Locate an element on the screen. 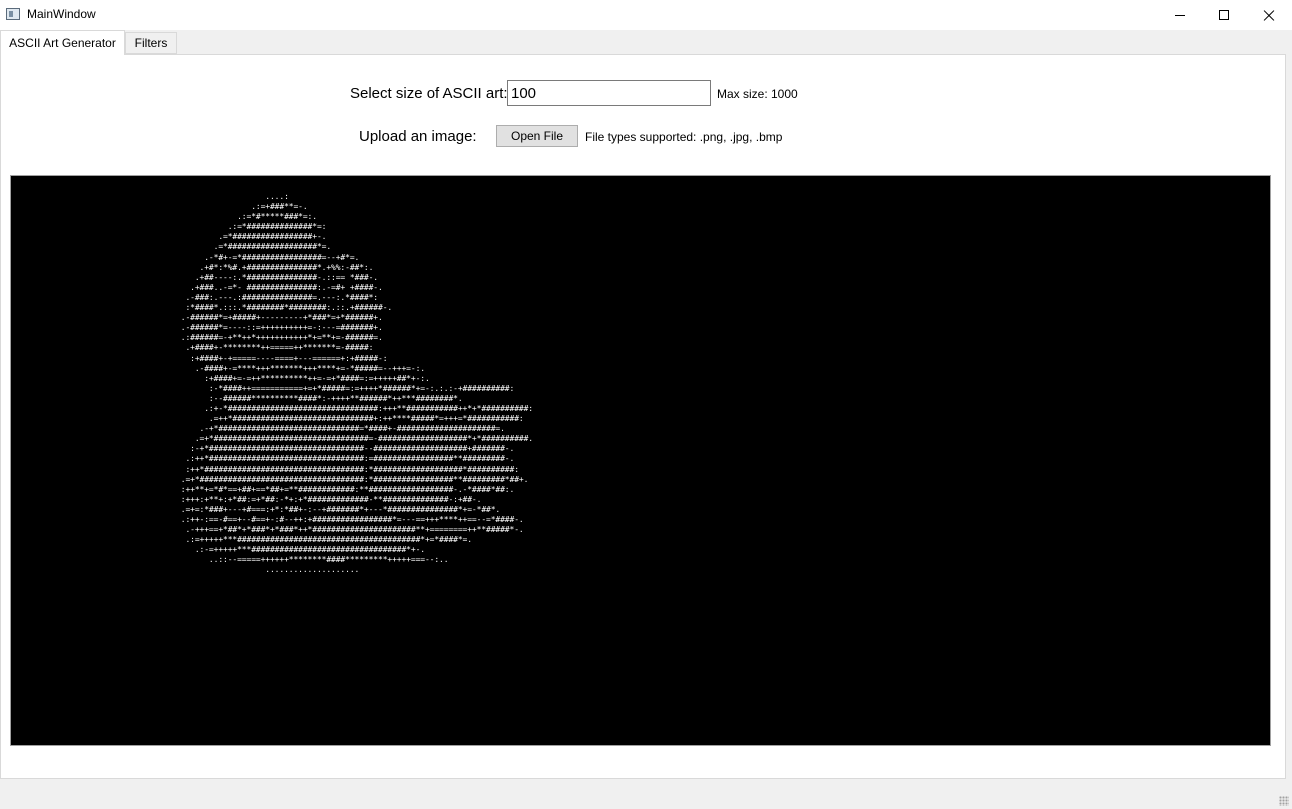 This screenshot has width=1292, height=809. file-types-label: File types supported: .png, .jpg, .bmp is located at coordinates (684, 137).